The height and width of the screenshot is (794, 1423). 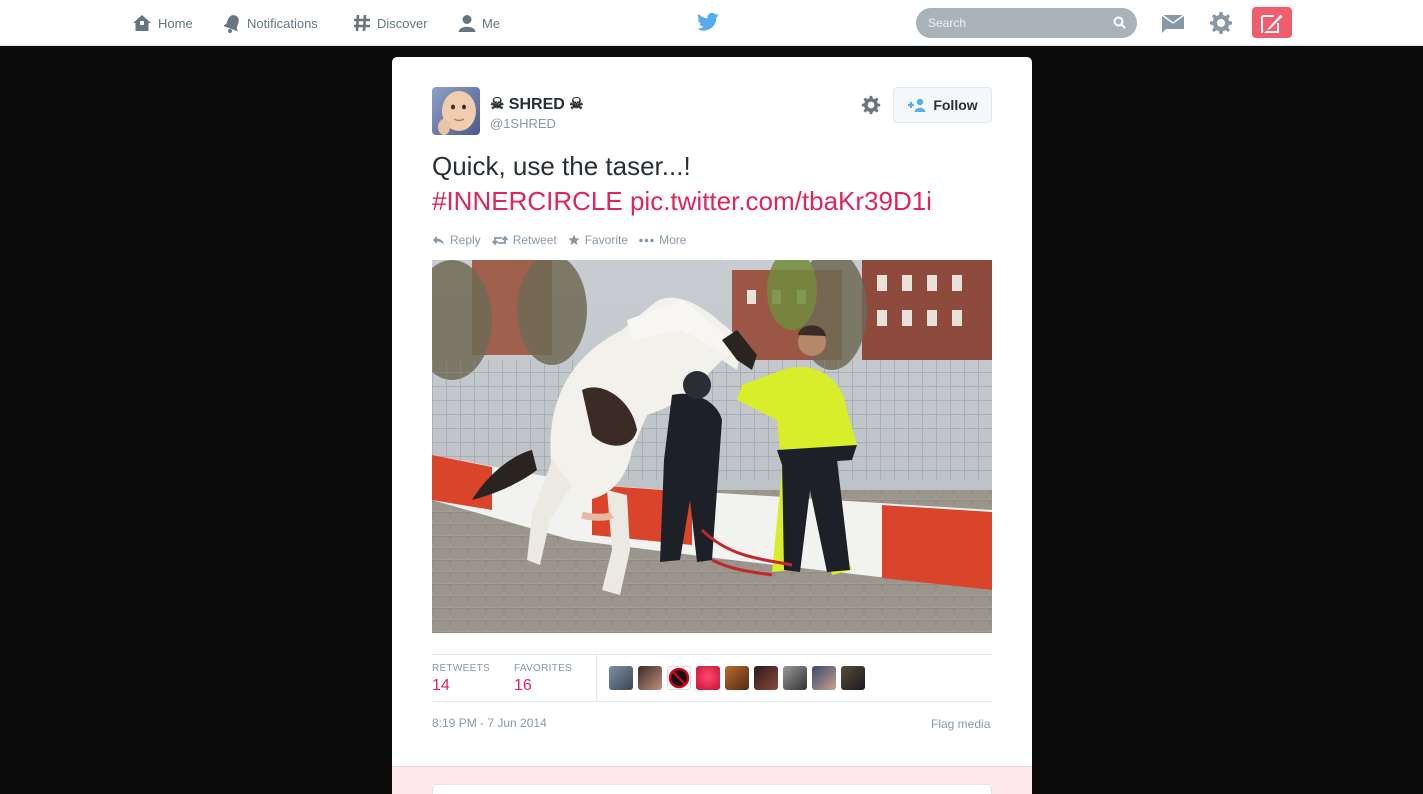 I want to click on favorite-label: Favorite, so click(x=606, y=240).